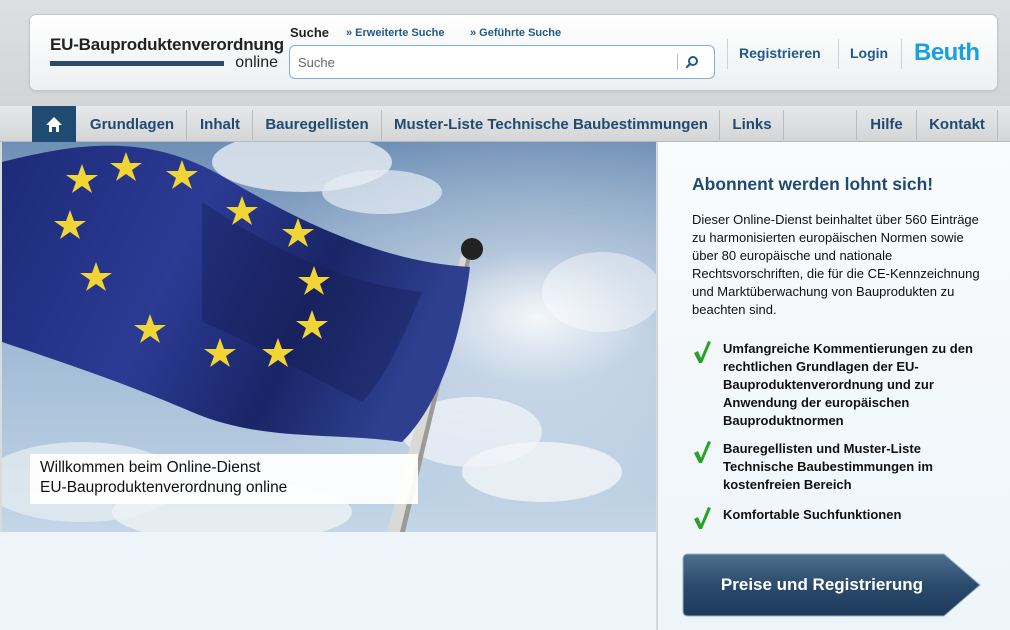 The image size is (1010, 630). Describe the element at coordinates (132, 124) in the screenshot. I see `nav-item-grundlagen: Grundlagen` at that location.